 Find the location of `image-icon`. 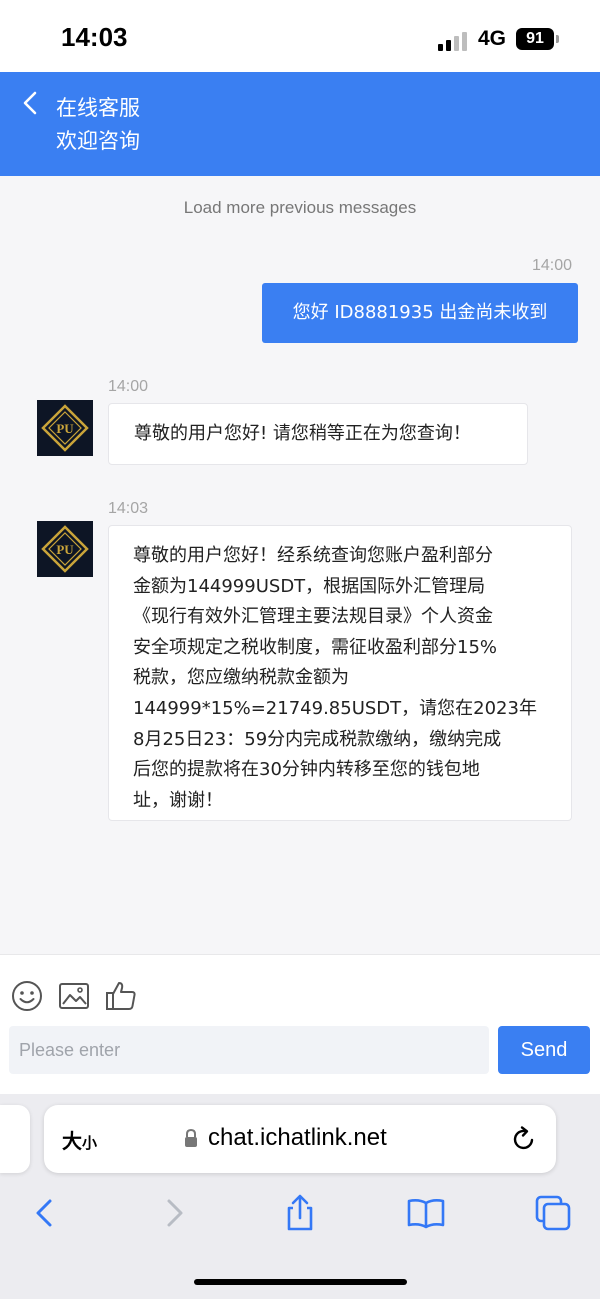

image-icon is located at coordinates (74, 996).